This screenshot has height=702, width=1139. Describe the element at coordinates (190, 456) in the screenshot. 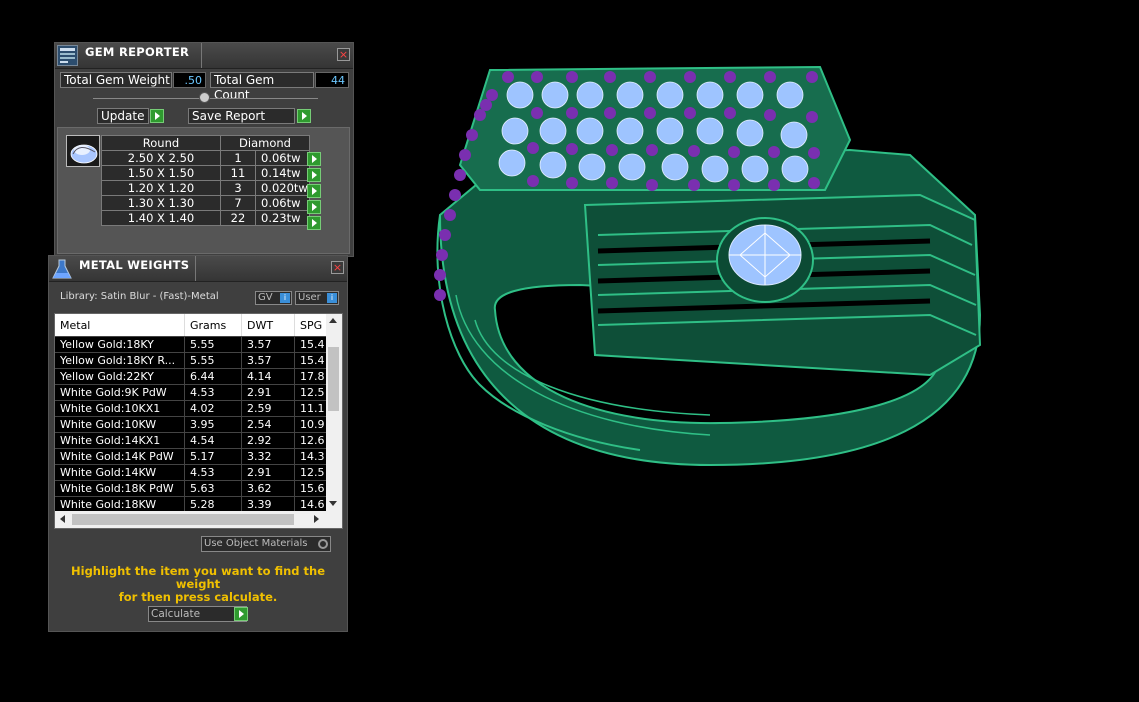

I see `metal-row: White Gold:14K PdW 5.17 3.32 14.3` at that location.